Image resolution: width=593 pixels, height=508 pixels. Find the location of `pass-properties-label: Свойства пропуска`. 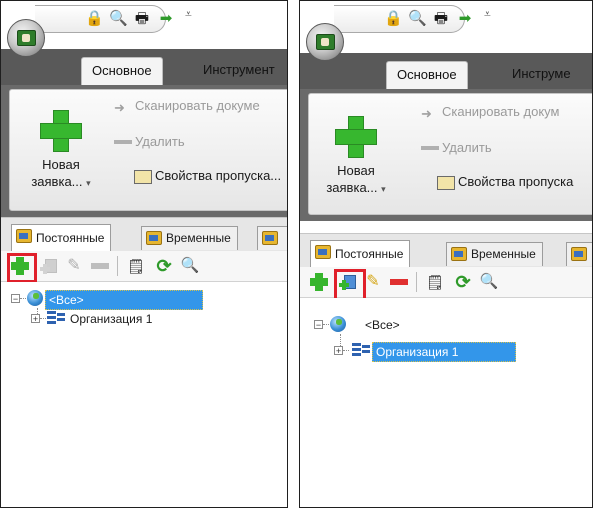

pass-properties-label: Свойства пропуска is located at coordinates (516, 181).